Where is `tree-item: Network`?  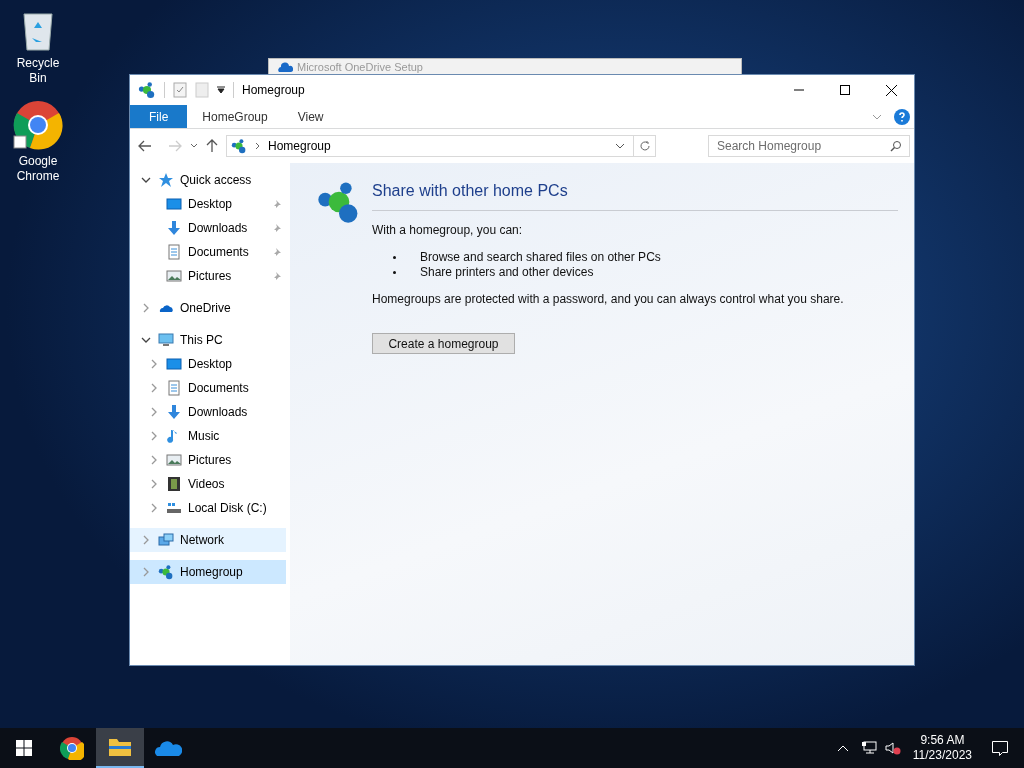
tree-item: Network is located at coordinates (208, 540).